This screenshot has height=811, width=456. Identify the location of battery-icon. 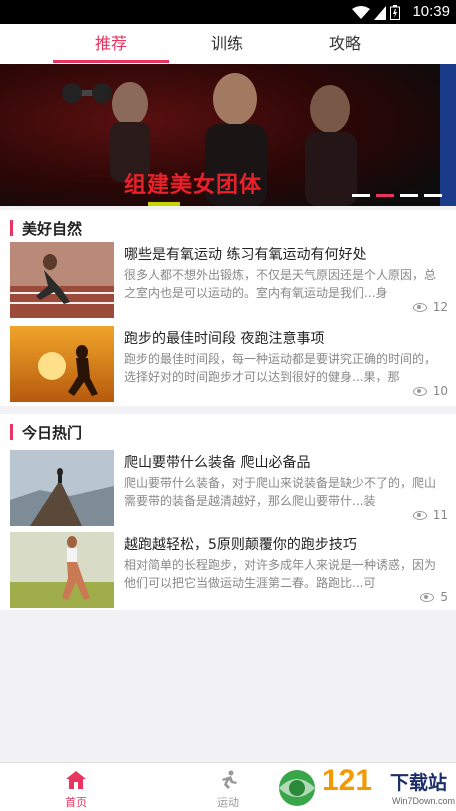
(395, 12).